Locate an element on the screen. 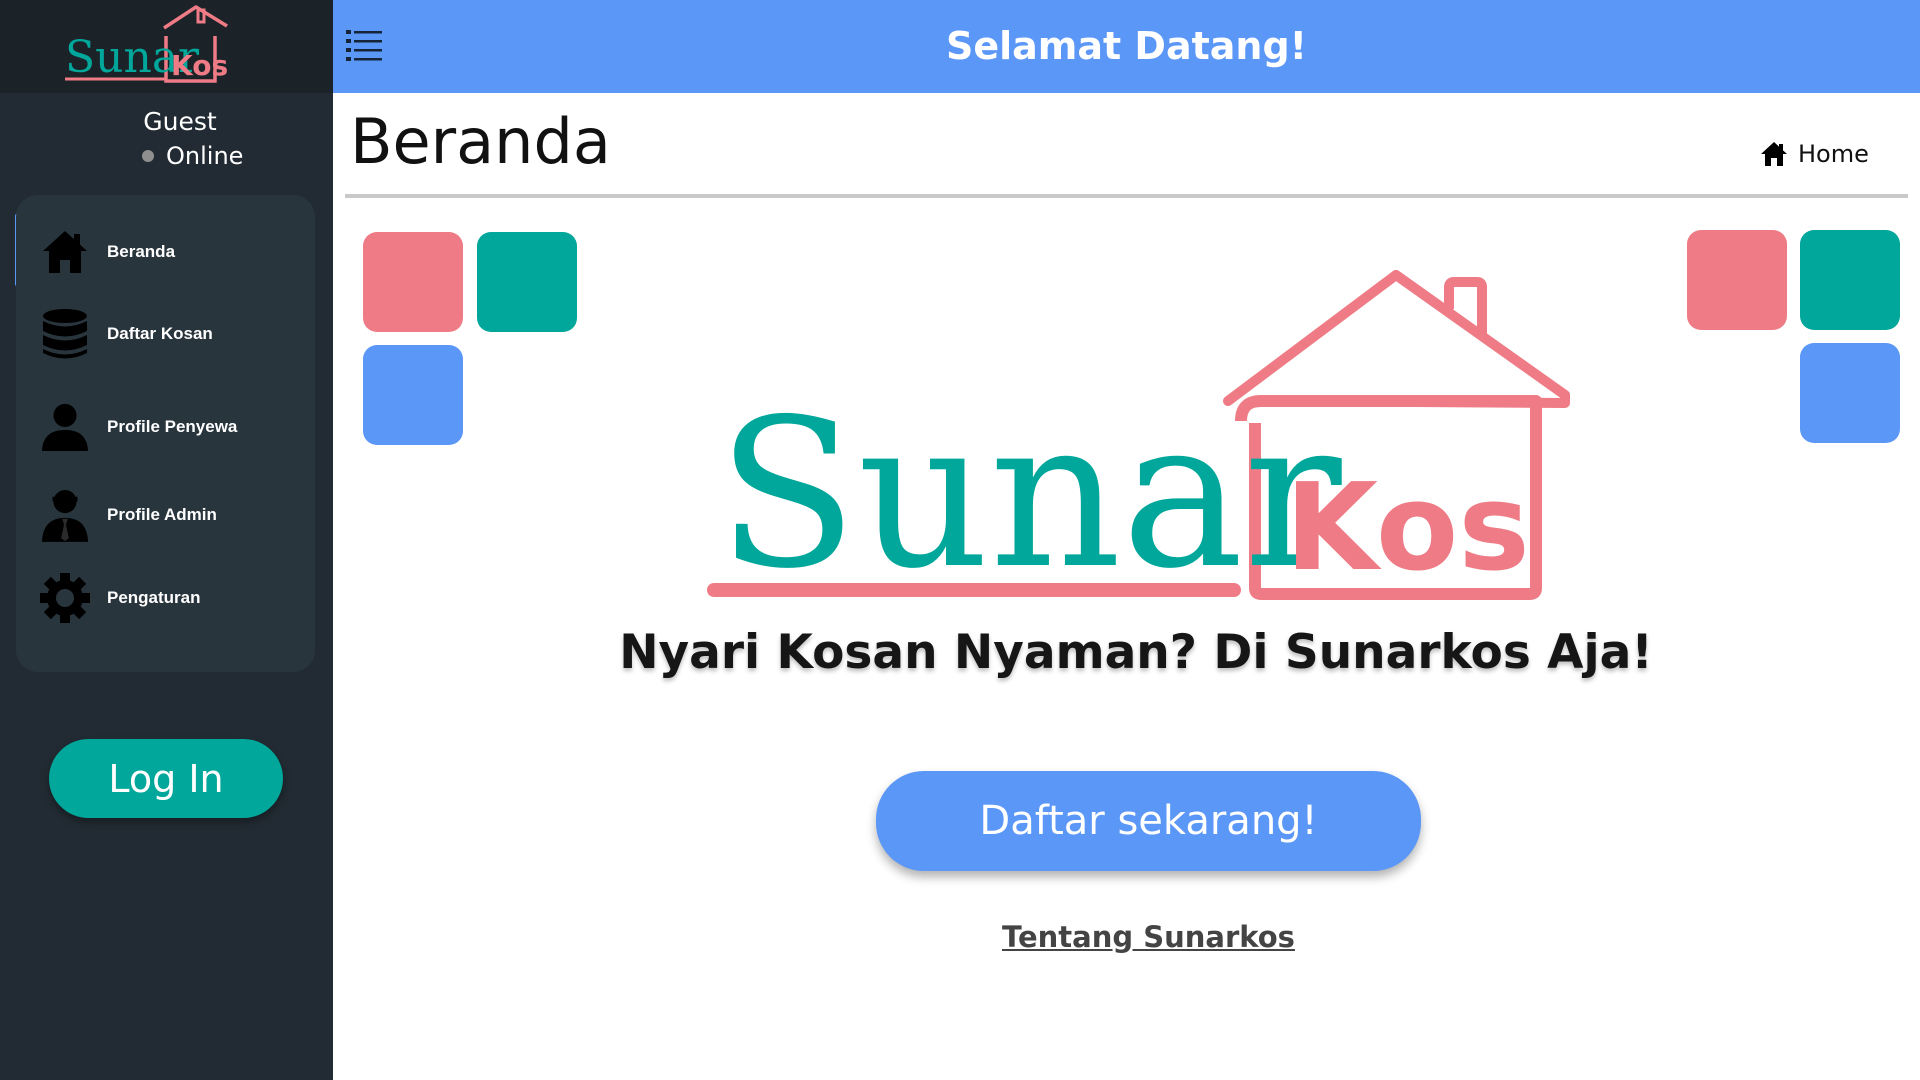 This screenshot has height=1080, width=1920. admin-icon is located at coordinates (65, 516).